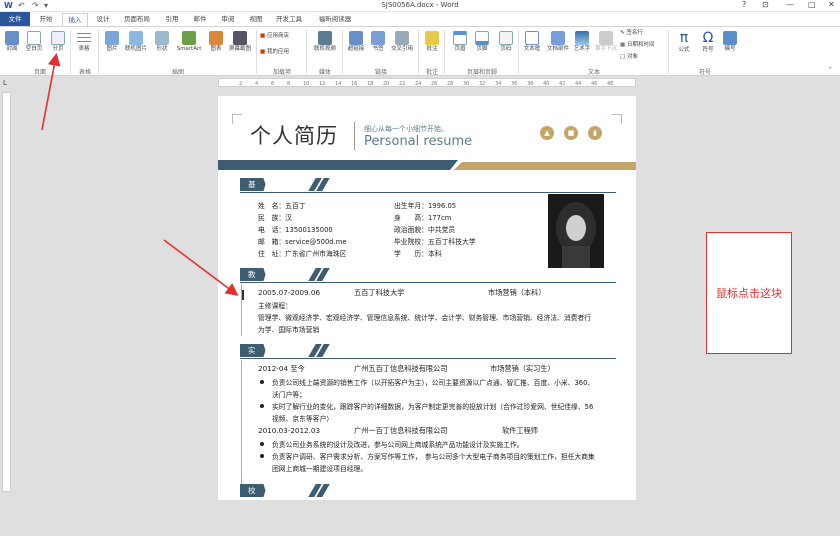  What do you see at coordinates (324, 72) in the screenshot?
I see `group-label-media: 媒体` at bounding box center [324, 72].